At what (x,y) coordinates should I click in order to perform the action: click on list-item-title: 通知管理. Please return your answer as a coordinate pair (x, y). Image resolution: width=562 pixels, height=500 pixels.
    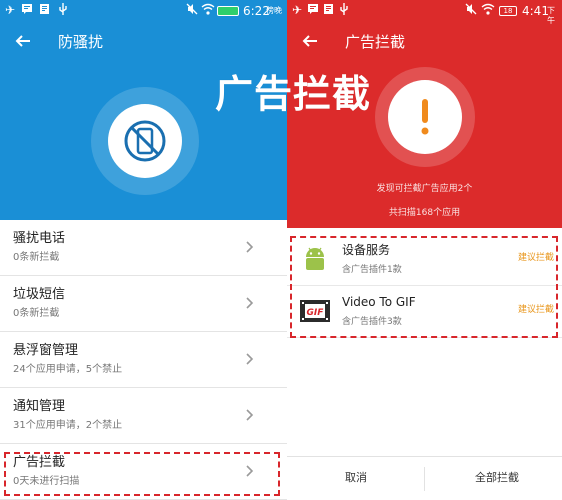
    Looking at the image, I should click on (39, 406).